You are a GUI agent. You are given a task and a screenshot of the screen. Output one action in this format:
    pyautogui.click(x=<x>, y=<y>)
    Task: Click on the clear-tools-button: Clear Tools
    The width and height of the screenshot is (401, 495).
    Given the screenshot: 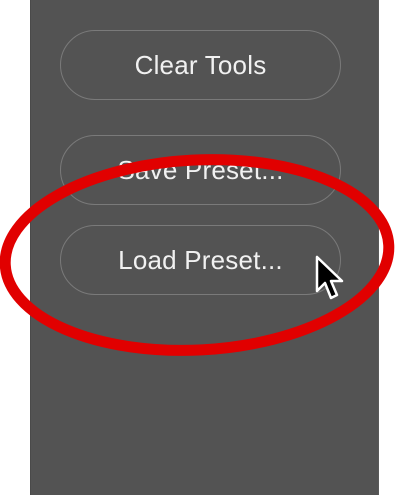 What is the action you would take?
    pyautogui.click(x=200, y=65)
    